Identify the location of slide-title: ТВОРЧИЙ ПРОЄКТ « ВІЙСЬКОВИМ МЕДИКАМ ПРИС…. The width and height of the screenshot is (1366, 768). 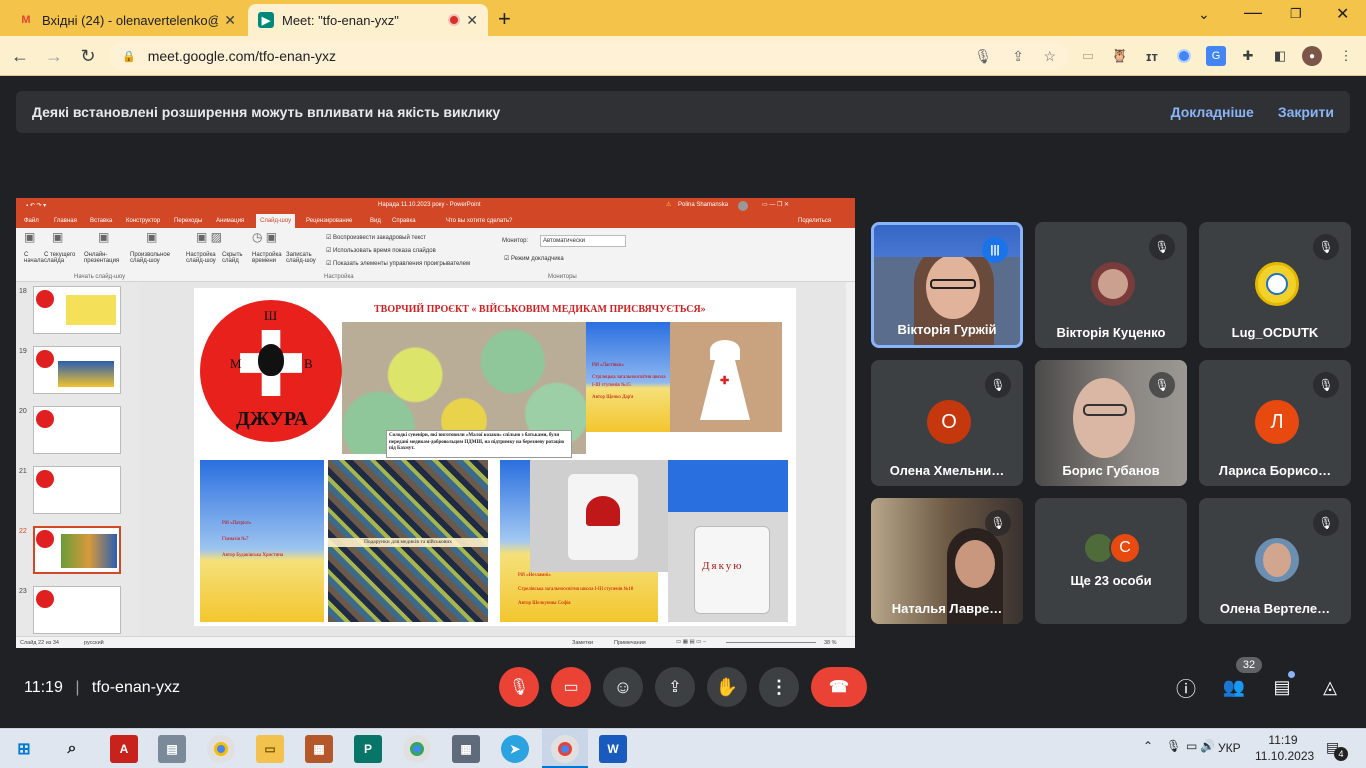
(540, 309).